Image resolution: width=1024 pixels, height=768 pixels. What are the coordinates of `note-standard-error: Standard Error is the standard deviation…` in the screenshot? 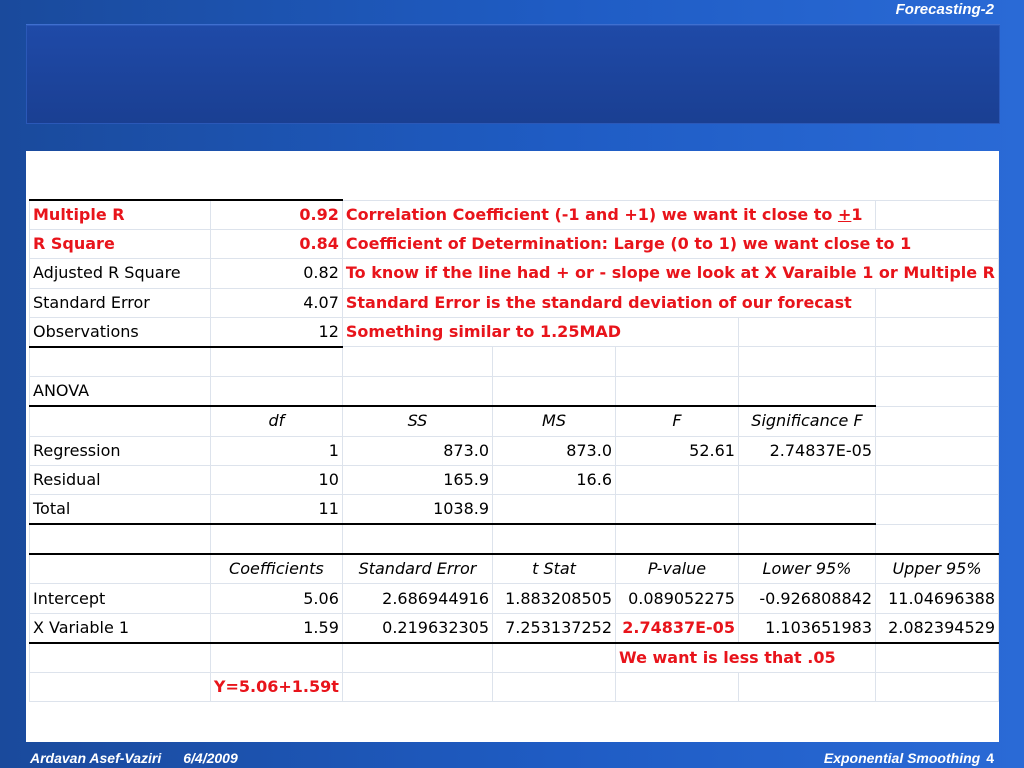 It's located at (609, 302).